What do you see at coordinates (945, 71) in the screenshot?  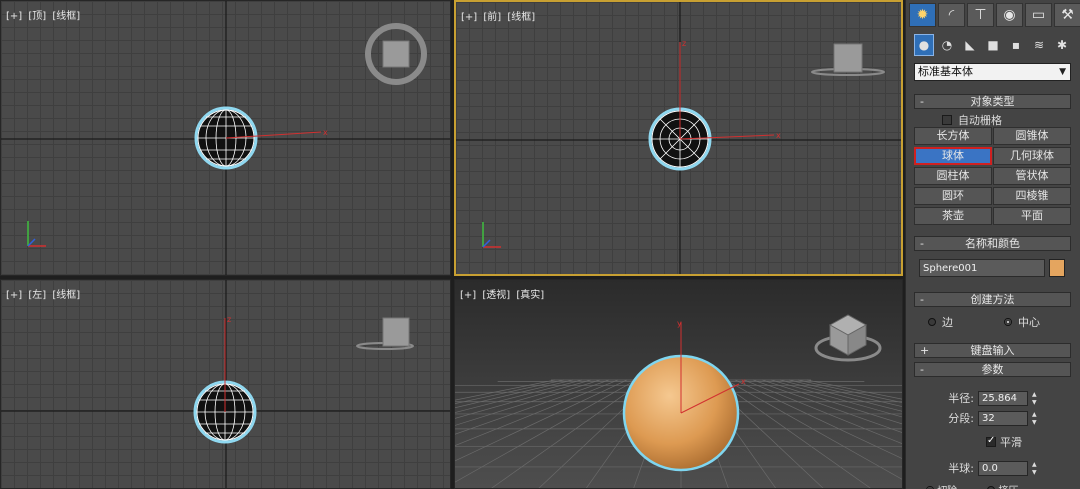 I see `primitive-category-value: 标准基本体` at bounding box center [945, 71].